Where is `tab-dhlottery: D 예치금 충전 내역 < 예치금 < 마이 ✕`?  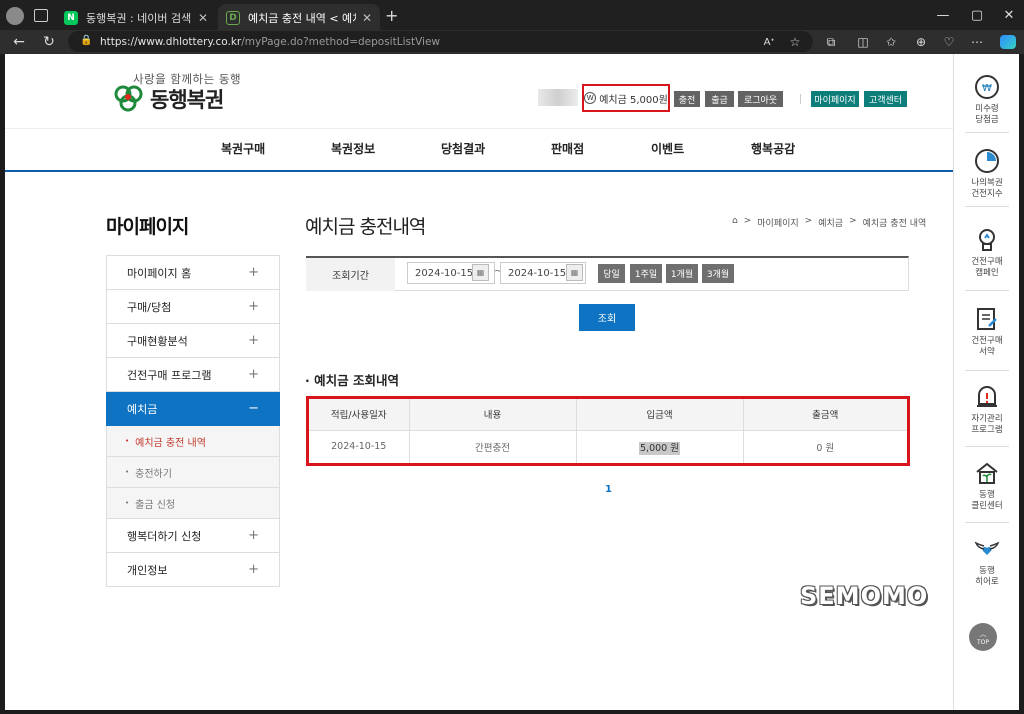 tab-dhlottery: D 예치금 충전 내역 < 예치금 < 마이 ✕ is located at coordinates (299, 18).